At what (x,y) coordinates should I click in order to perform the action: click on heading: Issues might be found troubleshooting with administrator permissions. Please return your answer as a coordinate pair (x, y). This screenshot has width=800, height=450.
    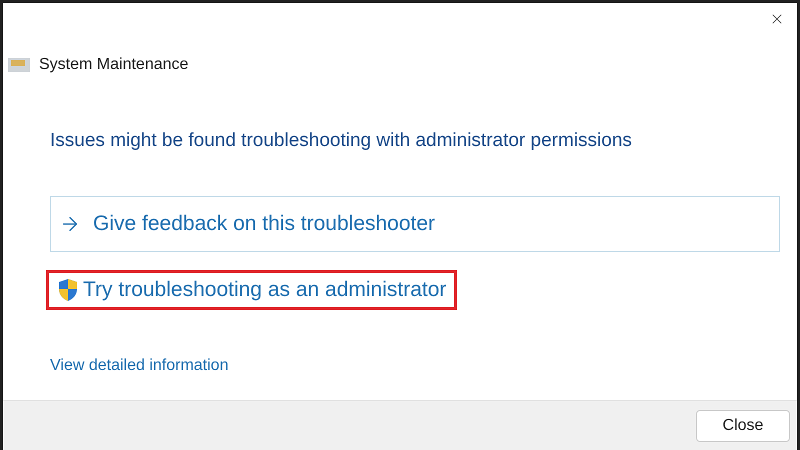
    Looking at the image, I should click on (341, 141).